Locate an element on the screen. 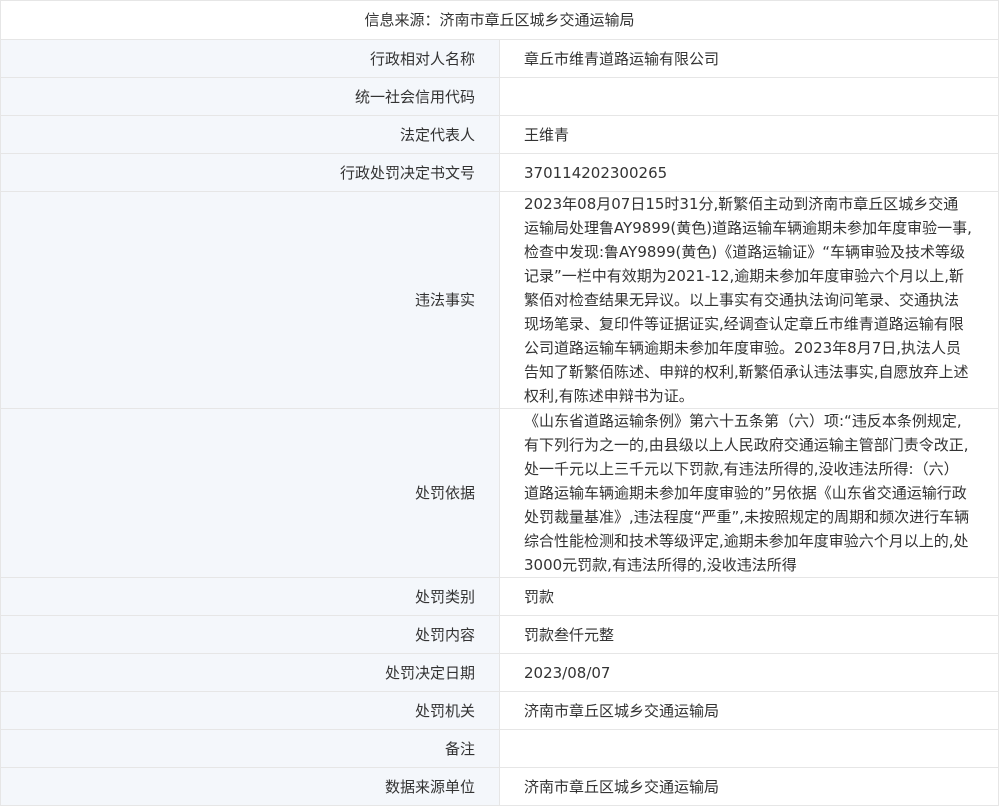 This screenshot has height=806, width=999. table-row: 处罚内容 罚款叁仟元整 is located at coordinates (499, 634).